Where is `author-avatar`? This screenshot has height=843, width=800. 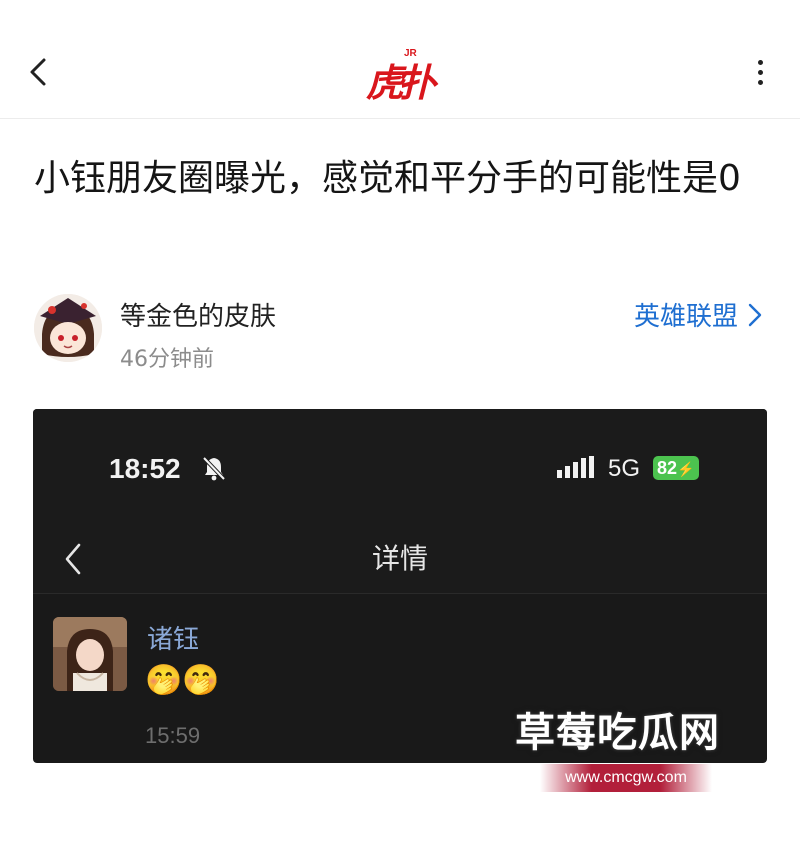
author-avatar is located at coordinates (68, 328).